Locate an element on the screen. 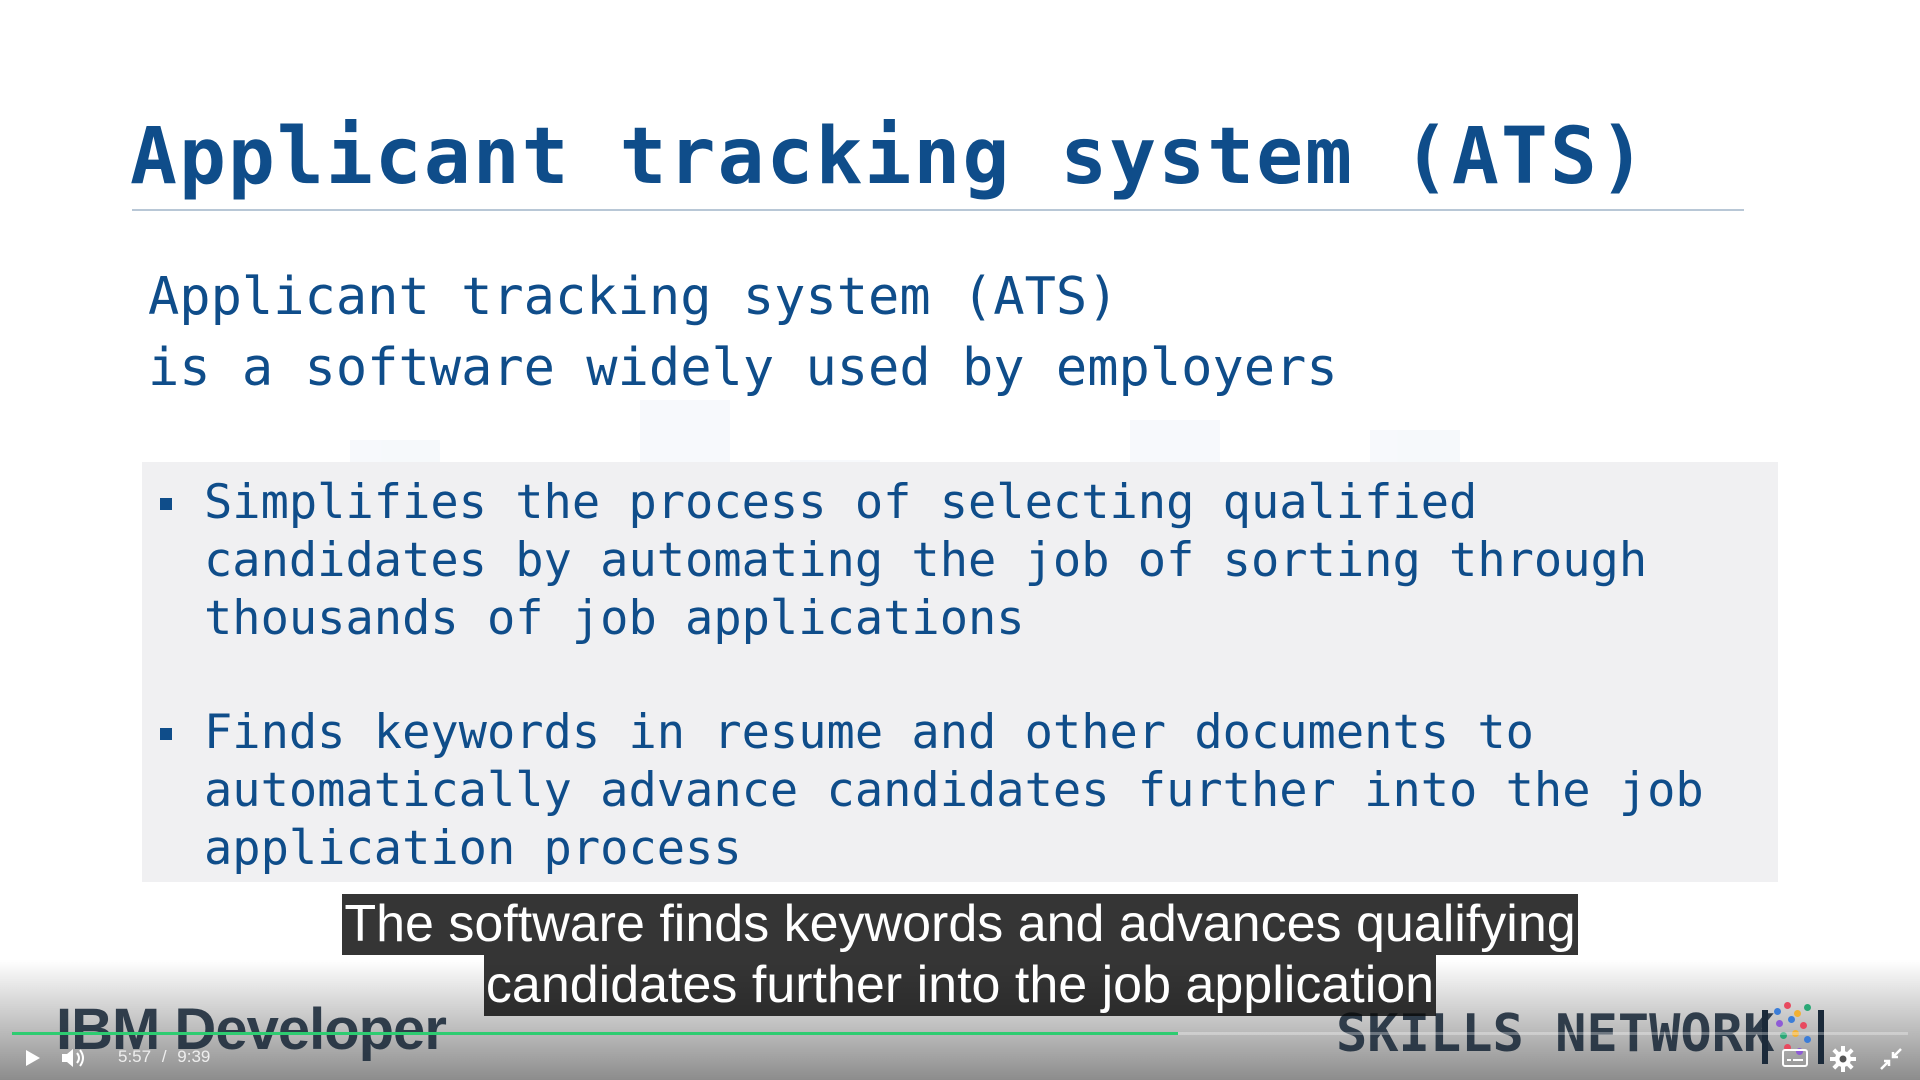 The image size is (1920, 1080). intro-line: Applicant tracking system (ATS) is located at coordinates (633, 297).